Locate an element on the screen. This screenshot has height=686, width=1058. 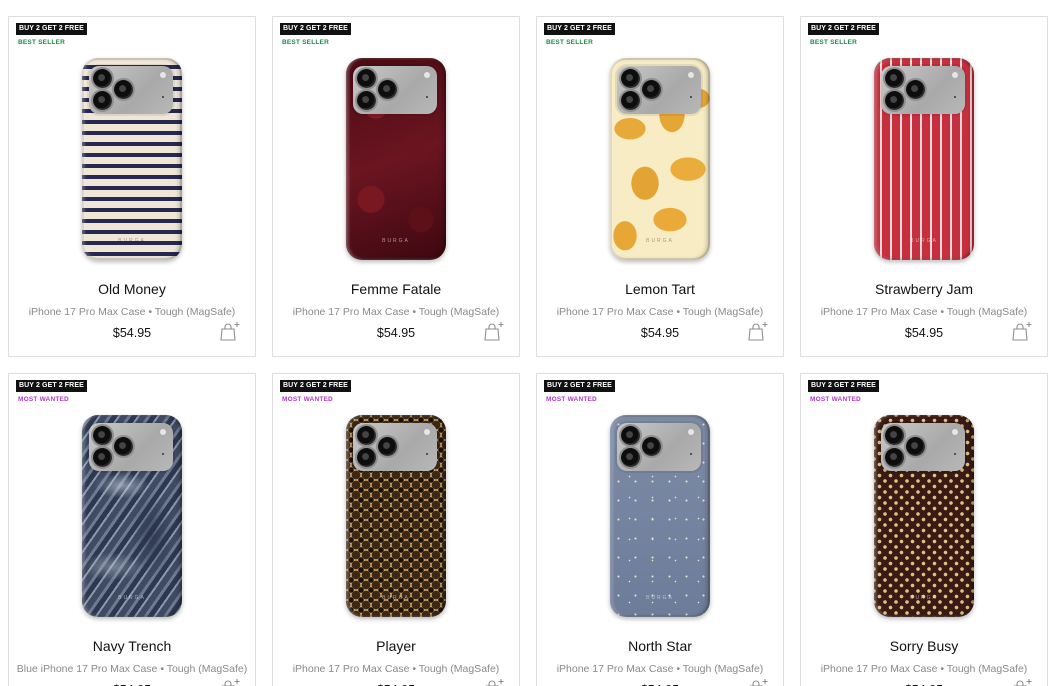
product-title: Femme Fatale is located at coordinates (396, 289).